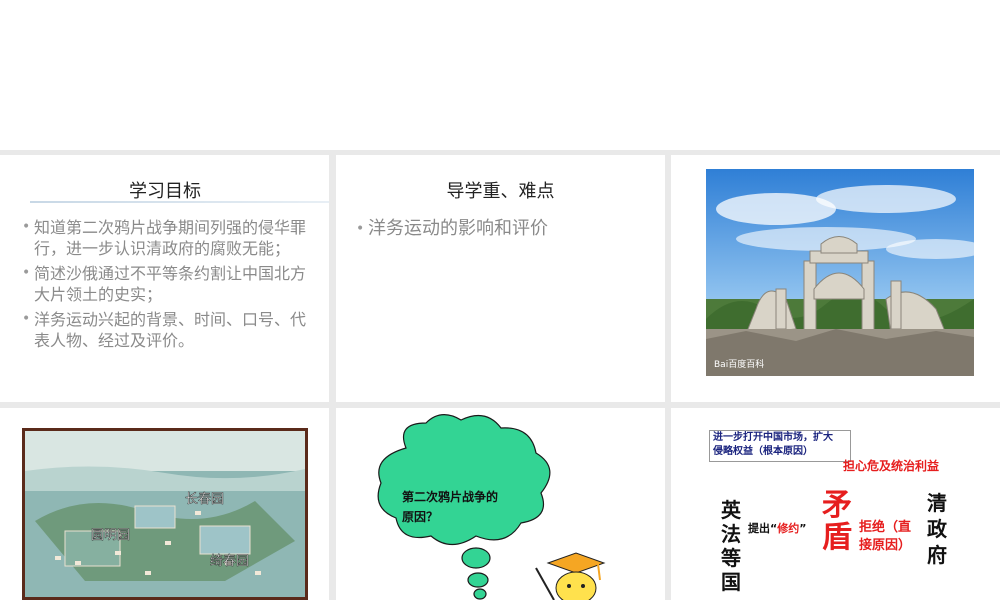  I want to click on title-underline, so click(179, 202).